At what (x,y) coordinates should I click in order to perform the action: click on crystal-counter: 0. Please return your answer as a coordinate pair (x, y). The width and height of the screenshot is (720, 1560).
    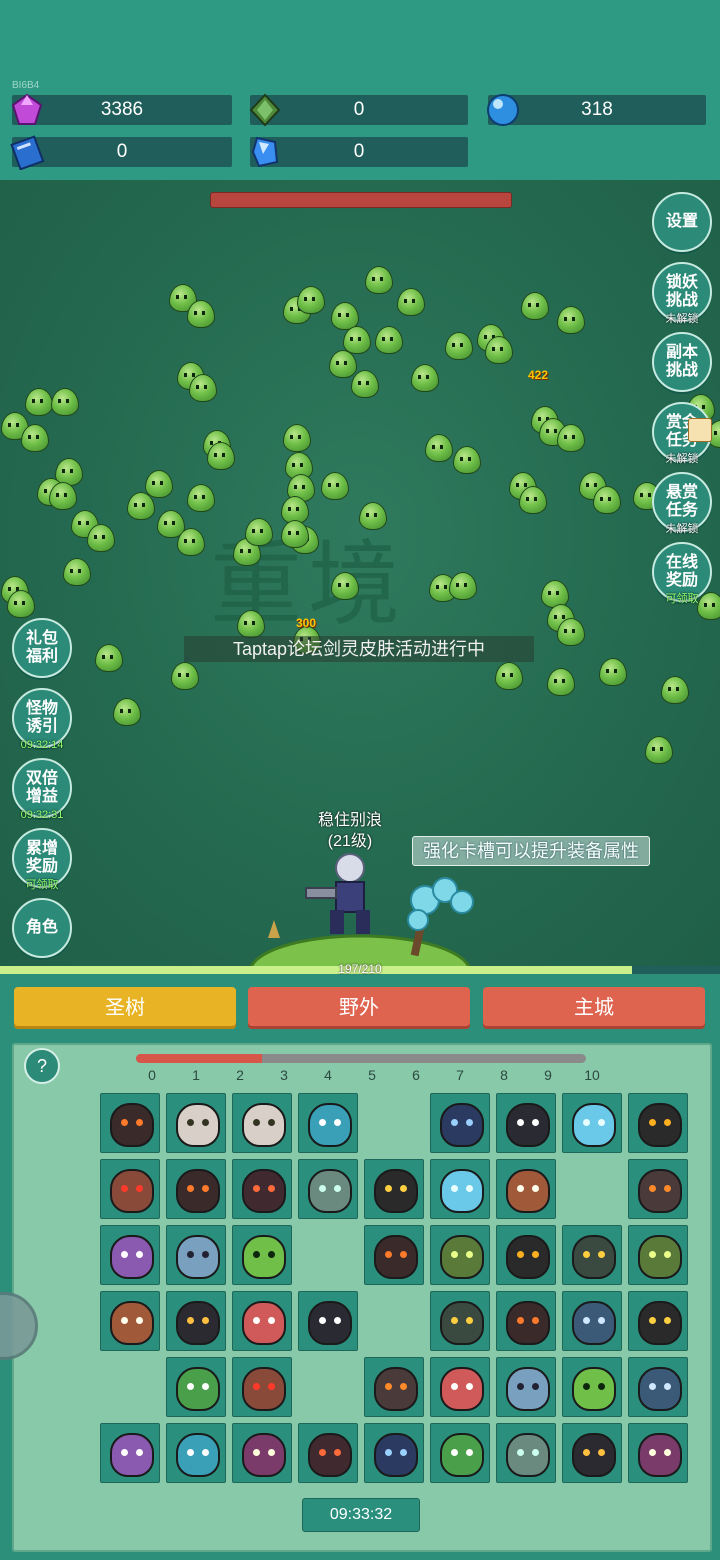
    Looking at the image, I should click on (359, 152).